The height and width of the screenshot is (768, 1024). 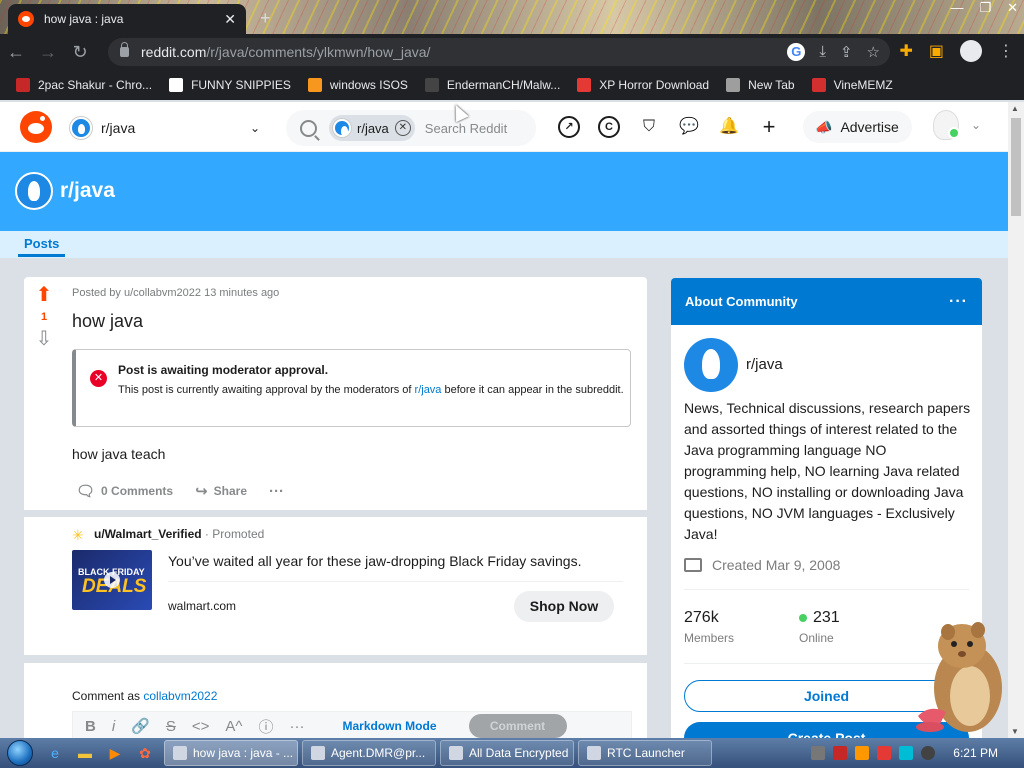 I want to click on community-banner-name: r/java, so click(x=87, y=191).